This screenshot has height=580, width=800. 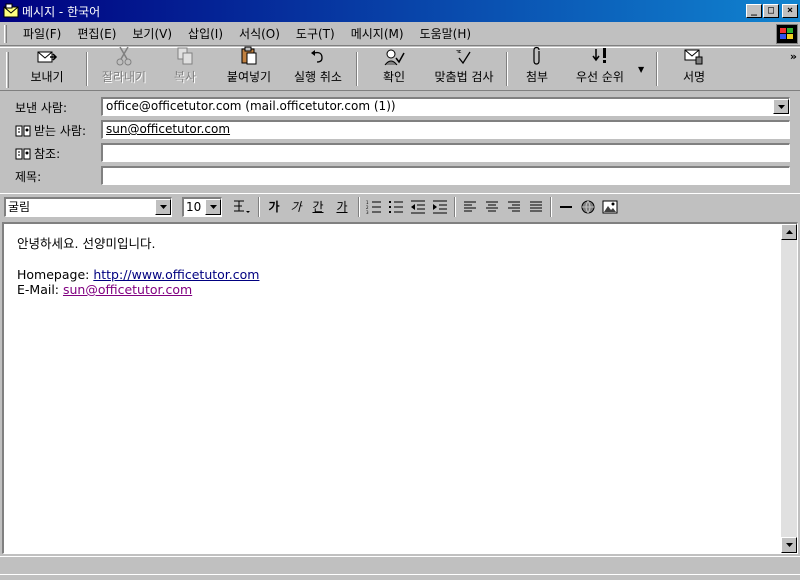 I want to click on scroll-up-button, so click(x=789, y=232).